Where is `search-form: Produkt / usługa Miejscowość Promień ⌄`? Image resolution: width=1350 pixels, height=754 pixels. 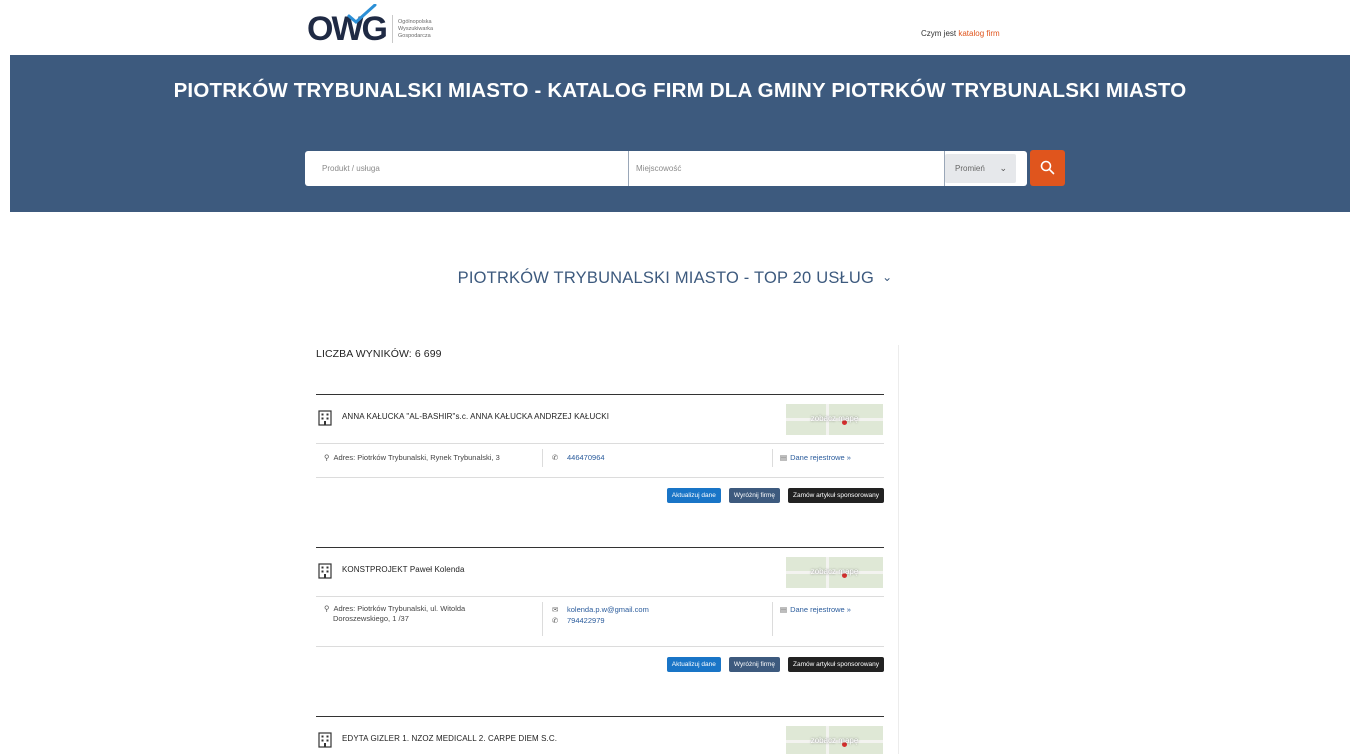 search-form: Produkt / usługa Miejscowość Promień ⌄ is located at coordinates (666, 168).